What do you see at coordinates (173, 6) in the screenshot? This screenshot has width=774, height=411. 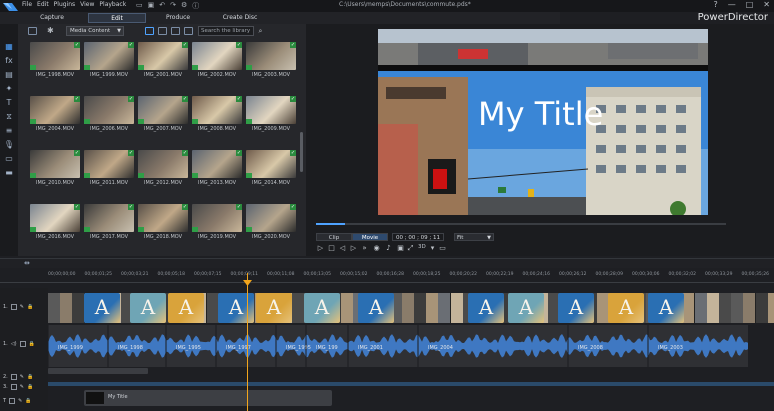 I see `redo-icon: ↷` at bounding box center [173, 6].